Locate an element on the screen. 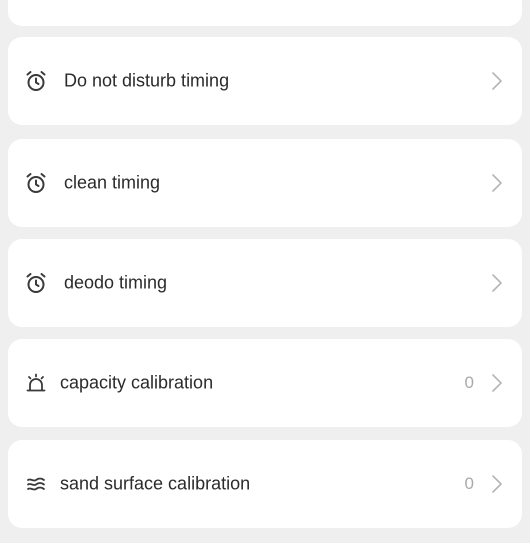 The height and width of the screenshot is (543, 530). settings-item-label: deodo timing is located at coordinates (116, 282).